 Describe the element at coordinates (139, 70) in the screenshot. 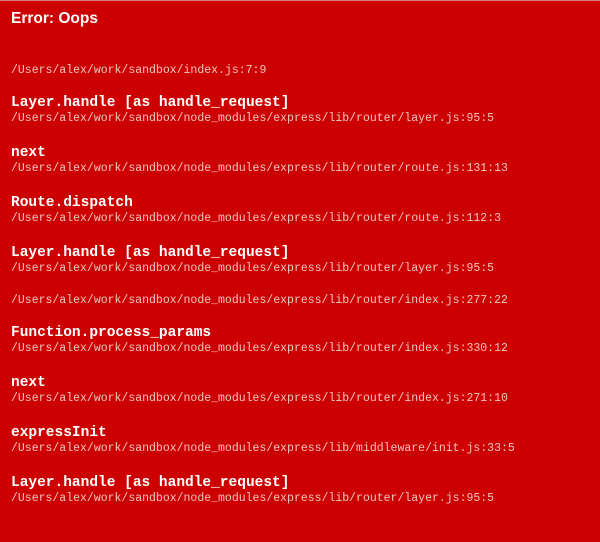

I see `frame-location: /Users/alex/work/sandbox/index.js:7:9` at that location.